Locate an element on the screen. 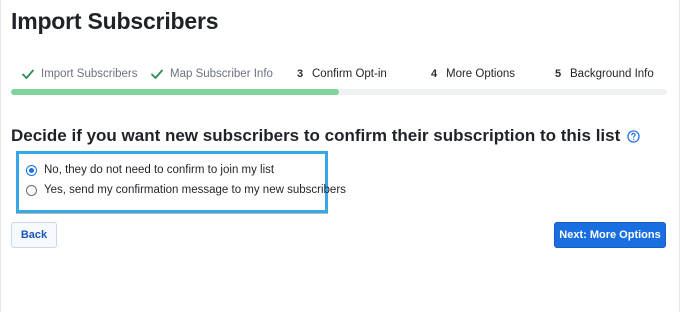 This screenshot has height=312, width=680. step-label: Map Subscriber Info is located at coordinates (221, 74).